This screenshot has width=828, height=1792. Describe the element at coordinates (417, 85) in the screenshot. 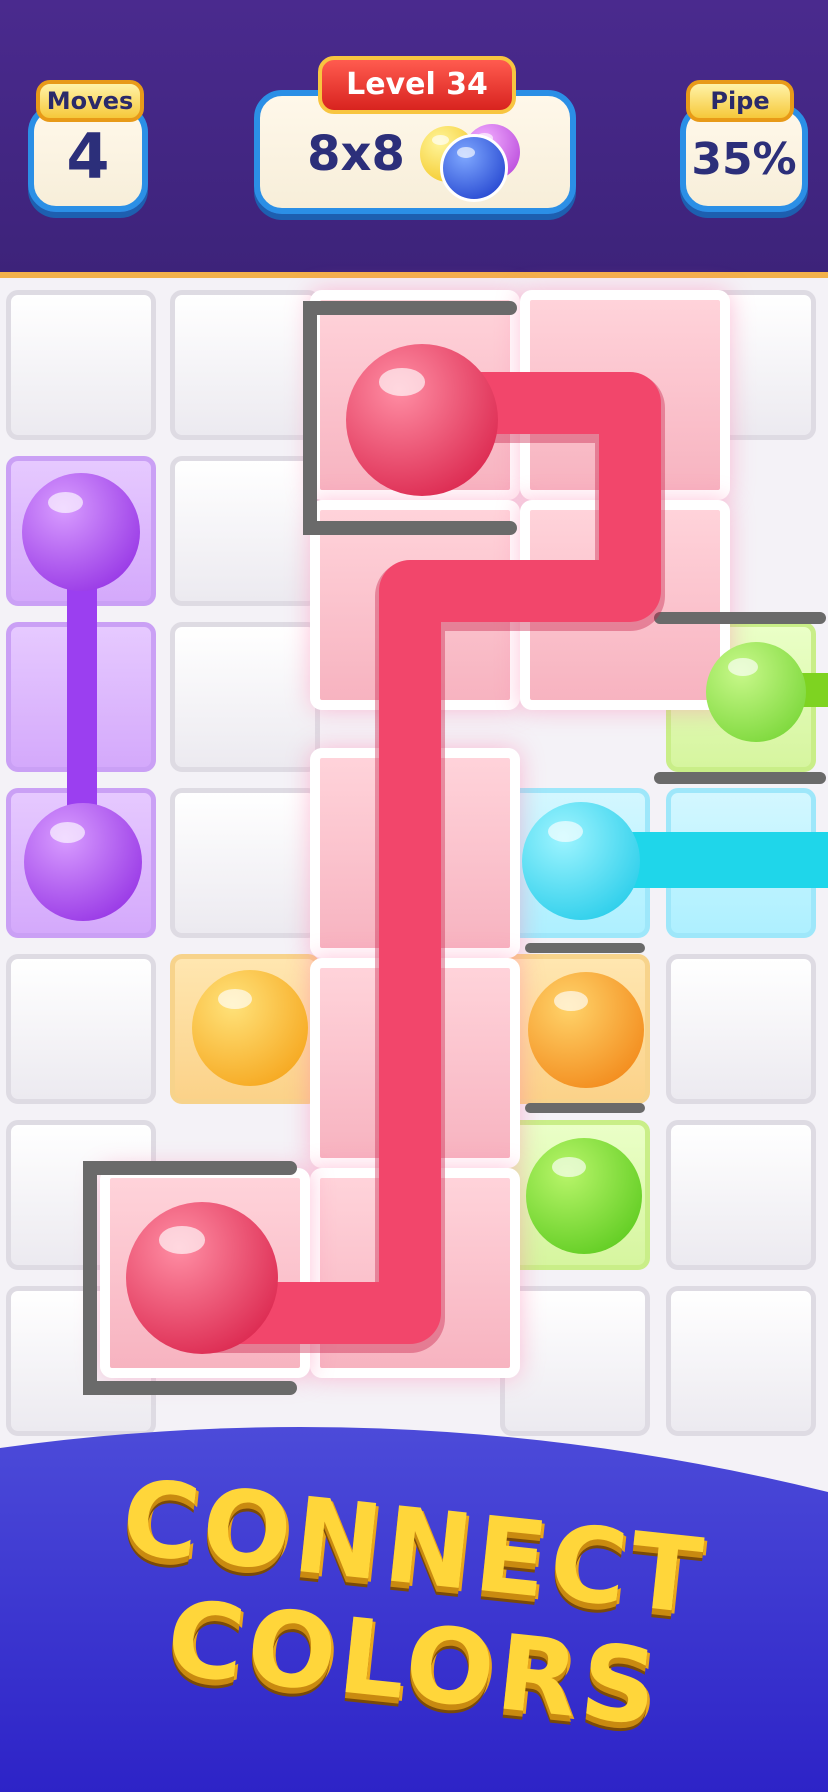

I see `level-banner: Level 34` at that location.